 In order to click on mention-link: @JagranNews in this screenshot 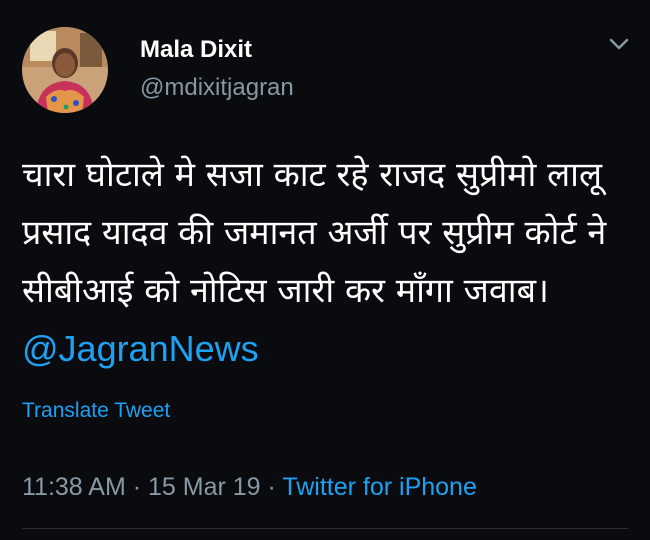, I will do `click(140, 348)`.